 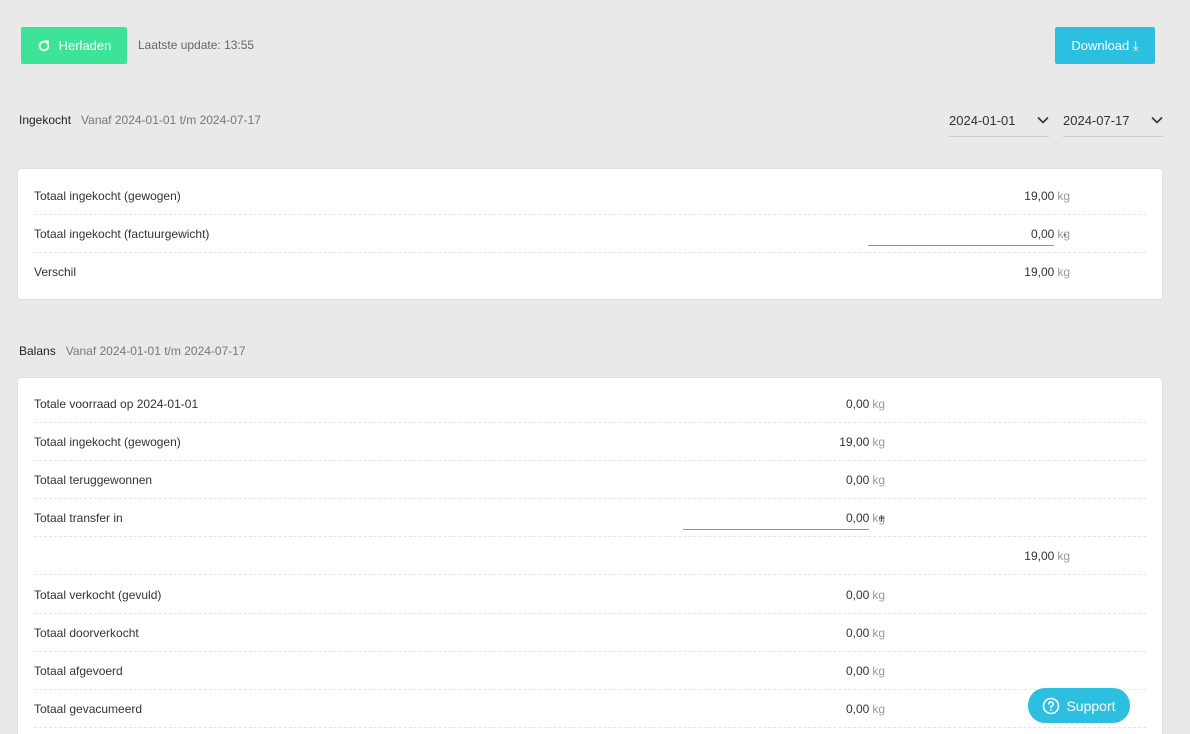 I want to click on row-label: Totaal verkocht (gevuld), so click(x=98, y=595).